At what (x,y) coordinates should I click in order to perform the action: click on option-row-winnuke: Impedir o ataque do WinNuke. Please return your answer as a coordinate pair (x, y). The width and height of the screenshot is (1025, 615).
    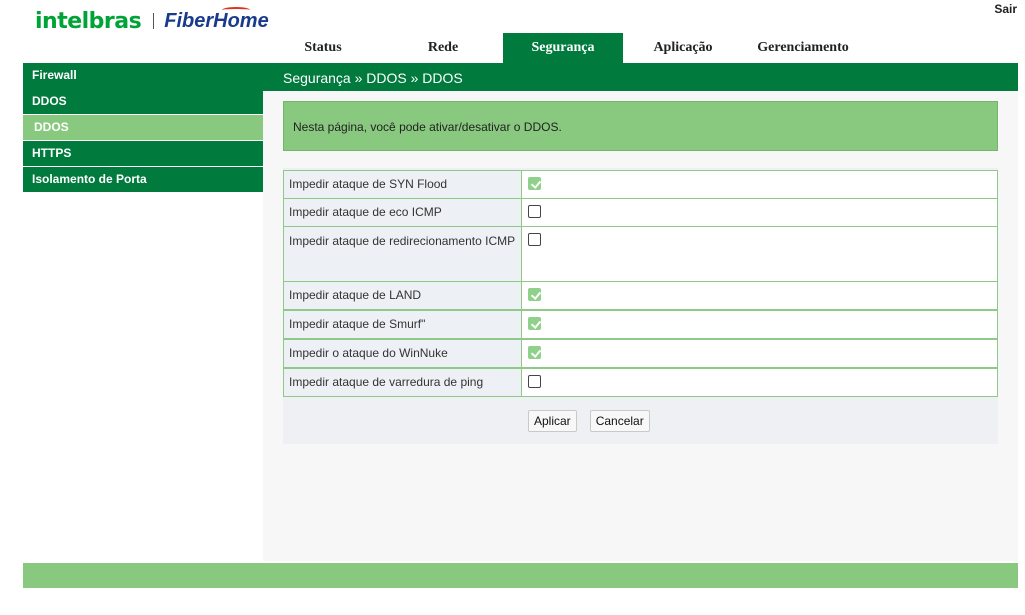
    Looking at the image, I should click on (640, 353).